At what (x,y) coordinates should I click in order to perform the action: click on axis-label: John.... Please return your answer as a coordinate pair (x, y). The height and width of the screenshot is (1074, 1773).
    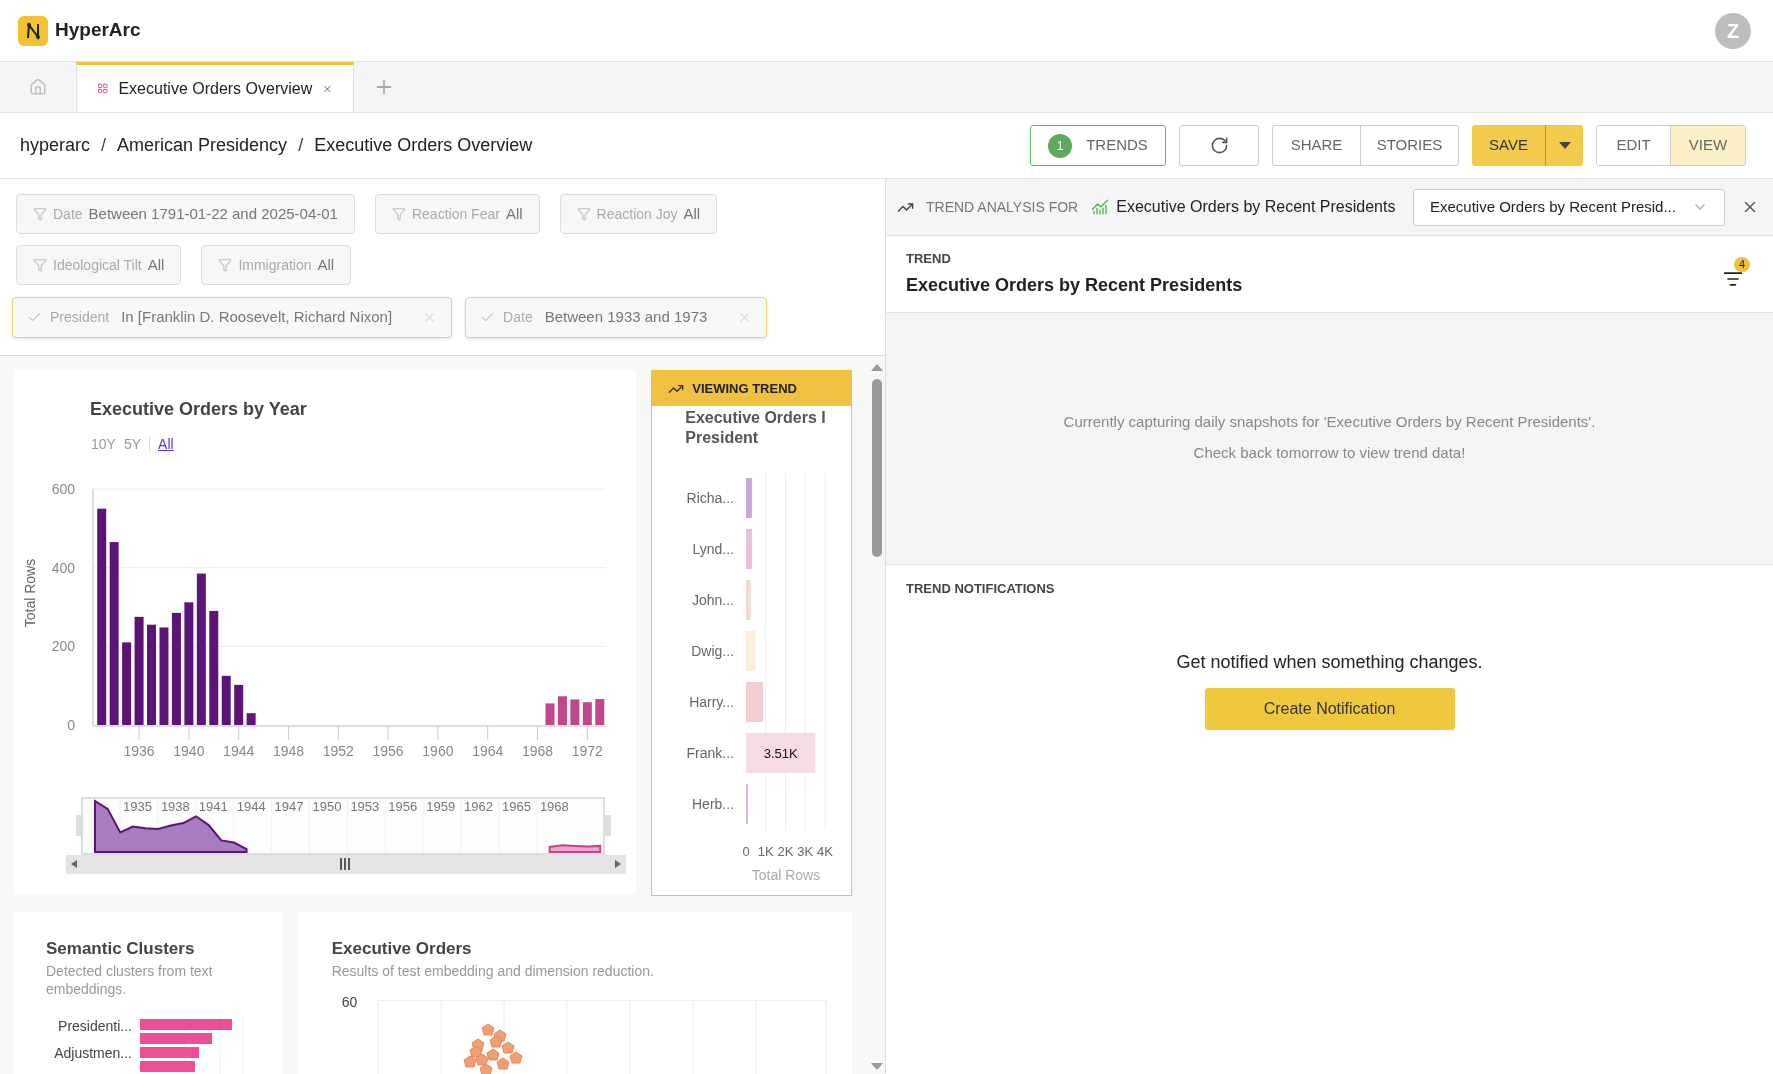
    Looking at the image, I should click on (713, 600).